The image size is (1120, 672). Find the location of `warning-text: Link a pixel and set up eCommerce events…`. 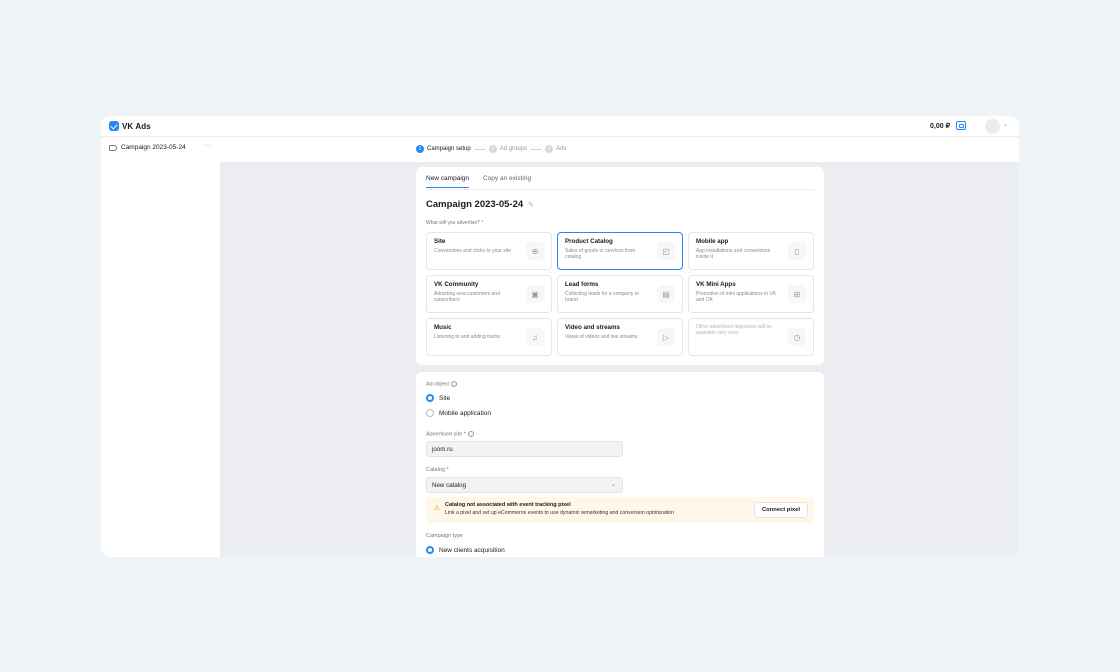

warning-text: Link a pixel and set up eCommerce events… is located at coordinates (559, 513).